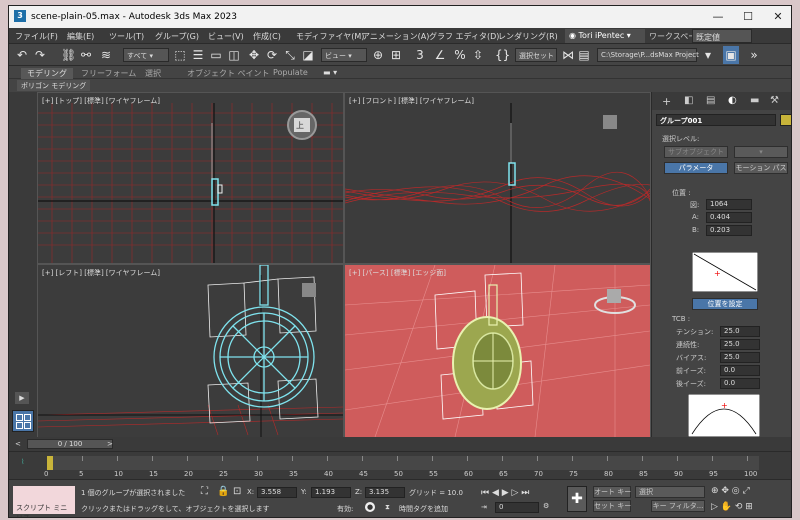 The image size is (800, 520). What do you see at coordinates (478, 55) in the screenshot?
I see `spinner-snap-icon: ⇳` at bounding box center [478, 55].